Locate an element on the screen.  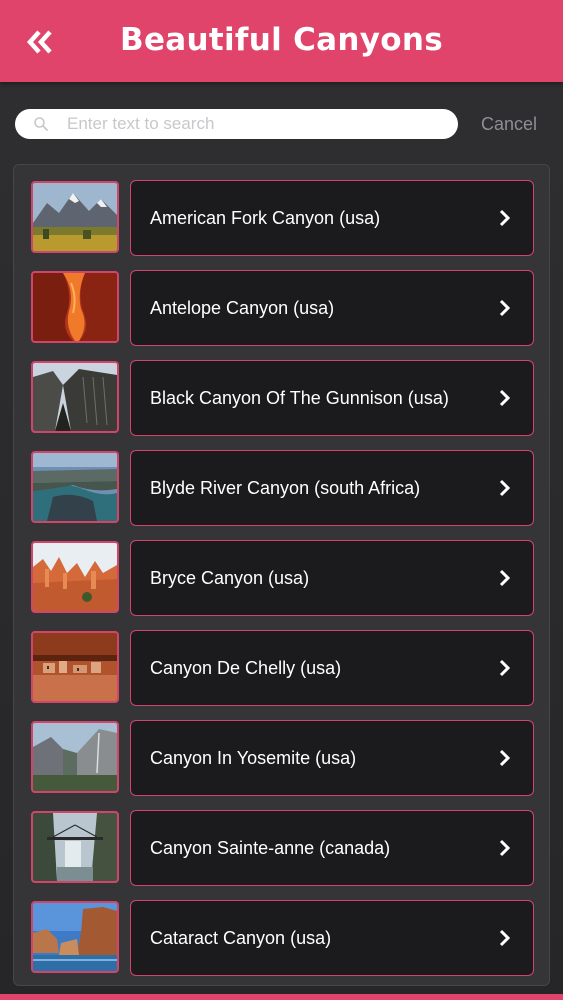
list-item: Black Canyon Of The Gunnison (usa) is located at coordinates (283, 398).